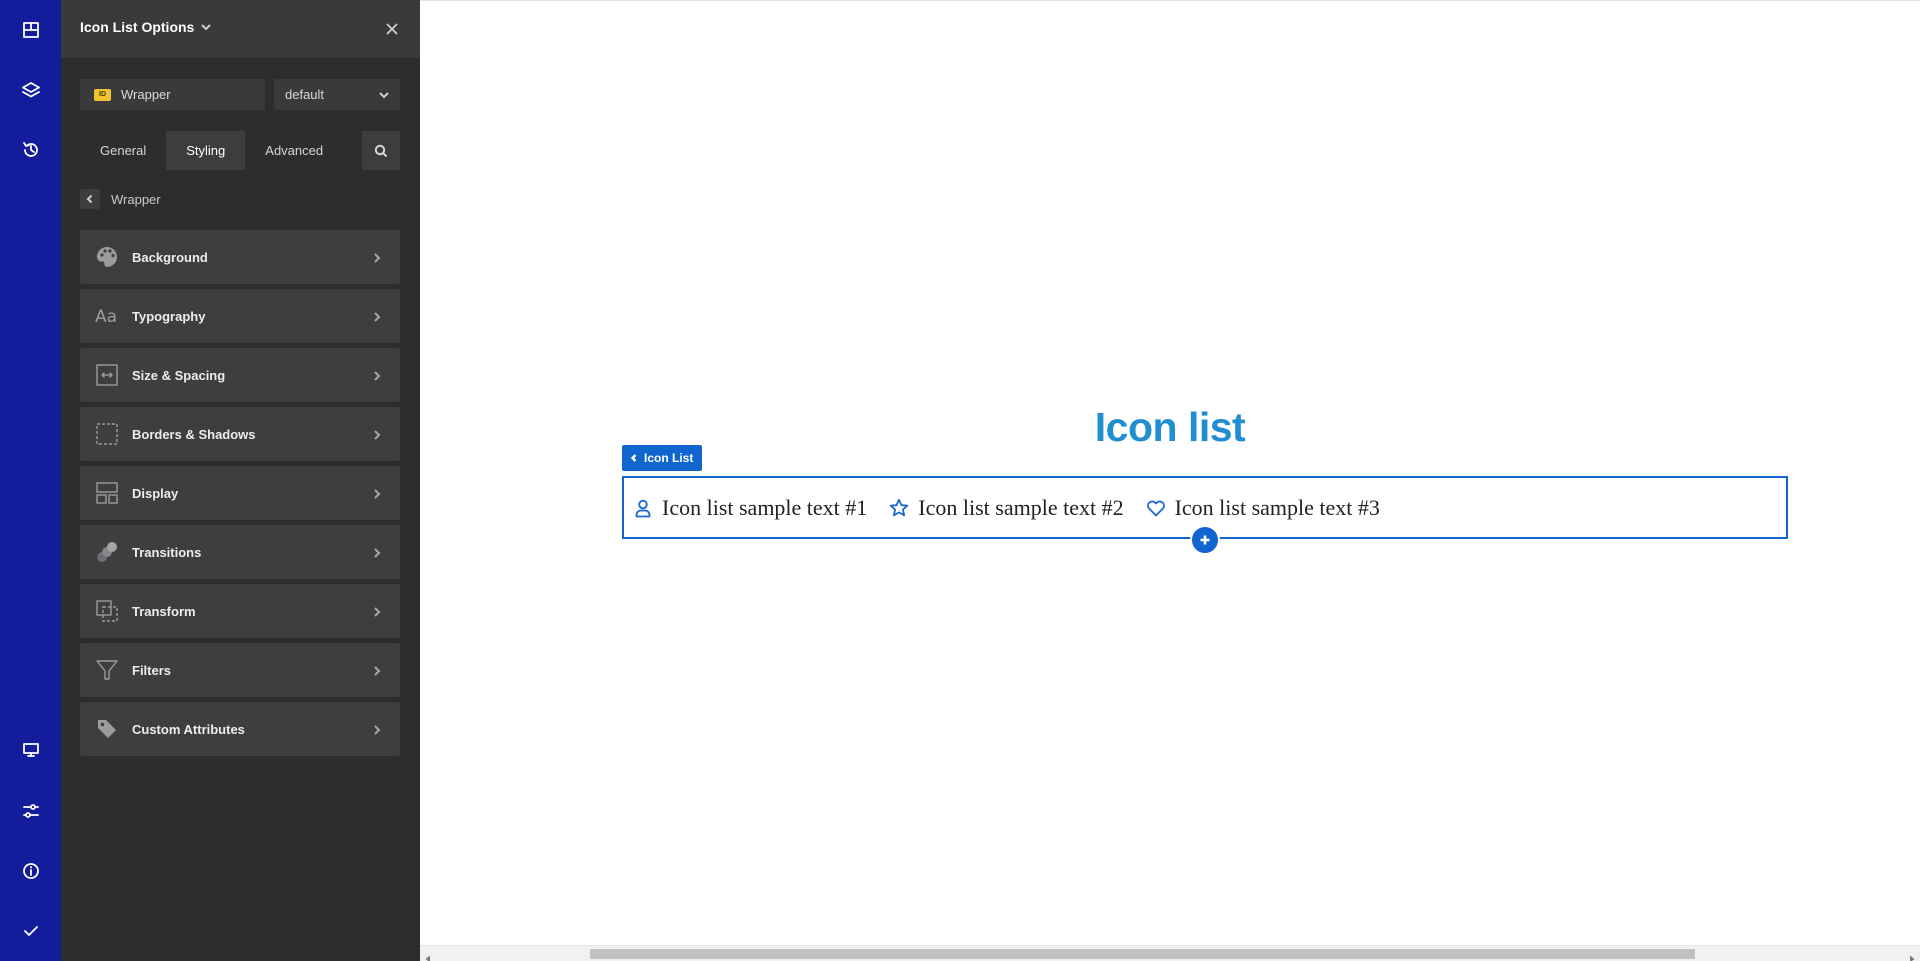 The height and width of the screenshot is (961, 1920). I want to click on add-element-button, so click(1205, 540).